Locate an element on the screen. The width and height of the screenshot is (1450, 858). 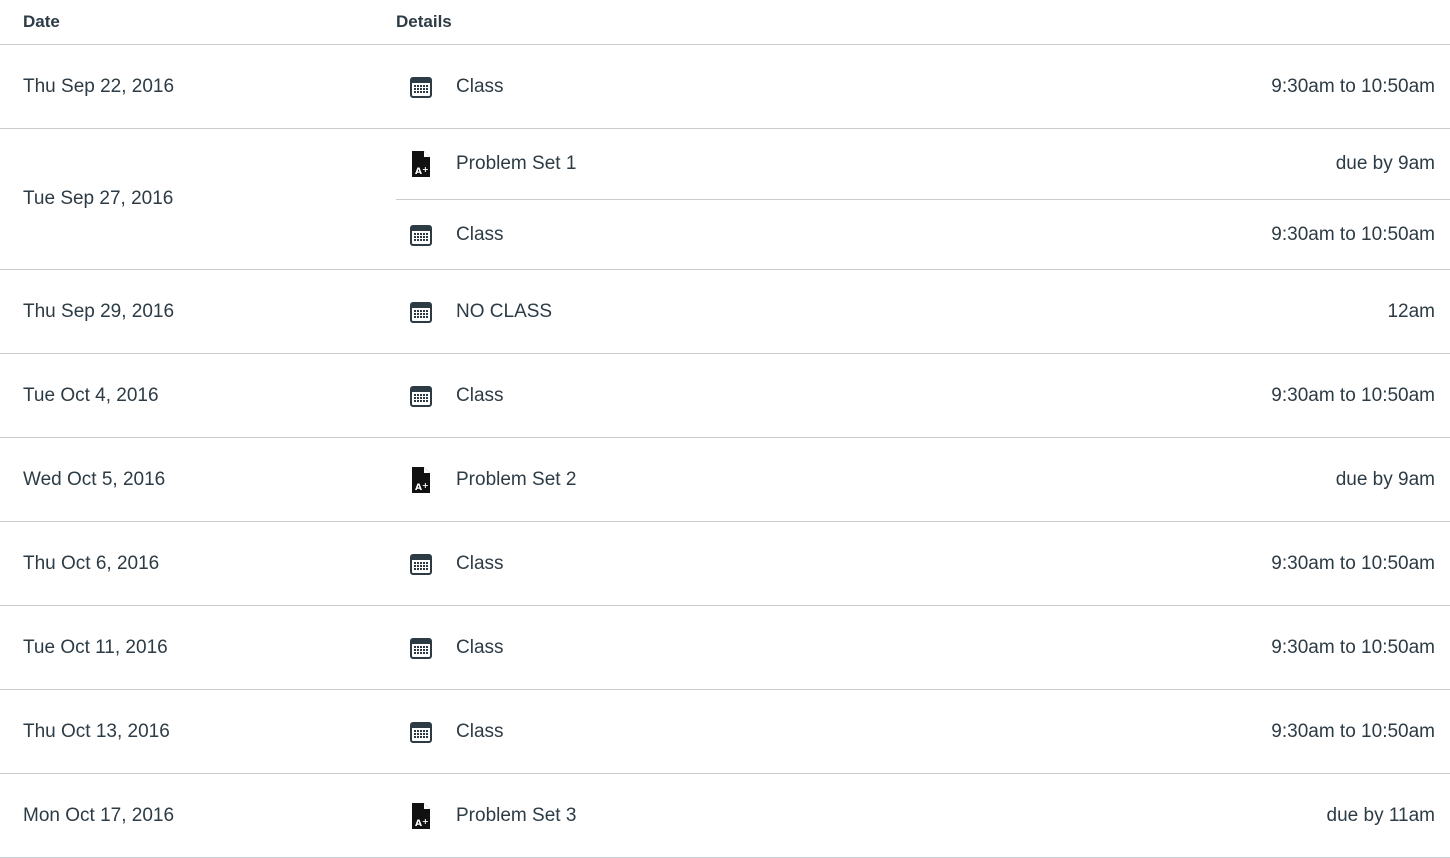
details-column-header: Details is located at coordinates (424, 21).